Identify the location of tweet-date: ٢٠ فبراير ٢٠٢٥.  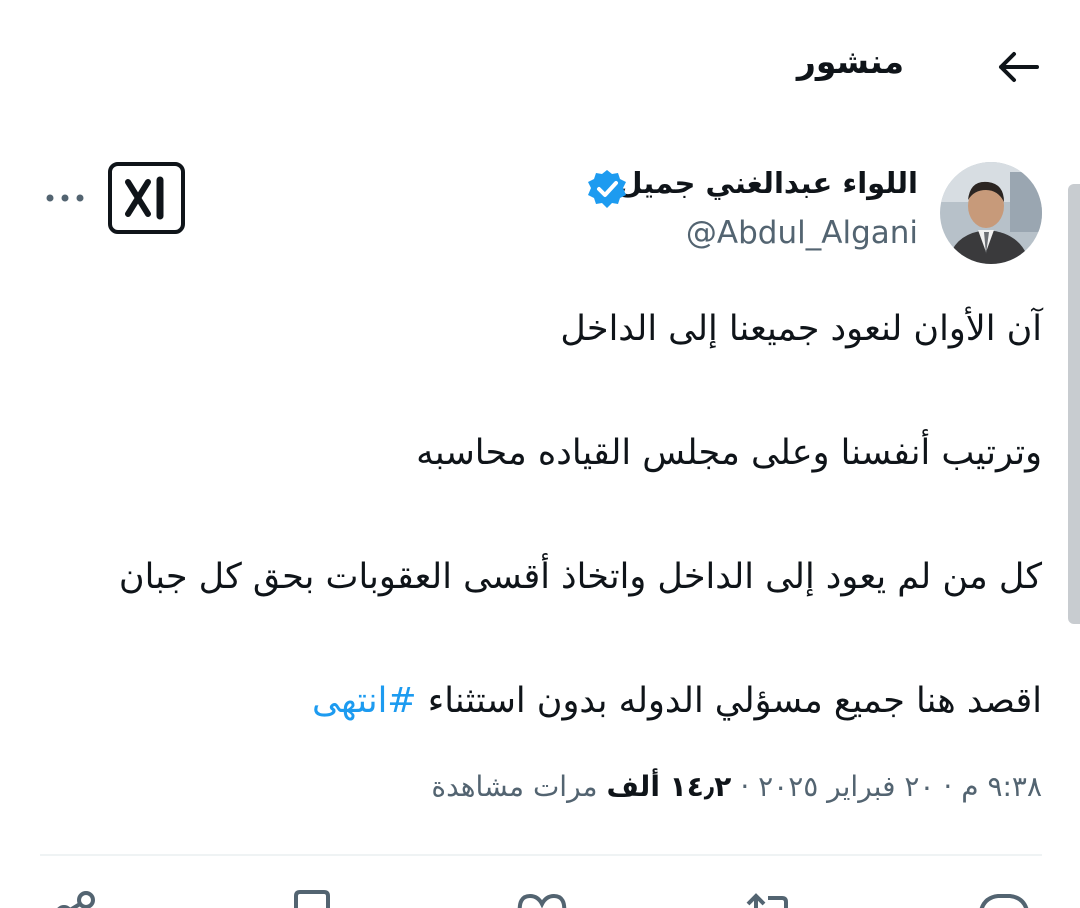
(846, 786).